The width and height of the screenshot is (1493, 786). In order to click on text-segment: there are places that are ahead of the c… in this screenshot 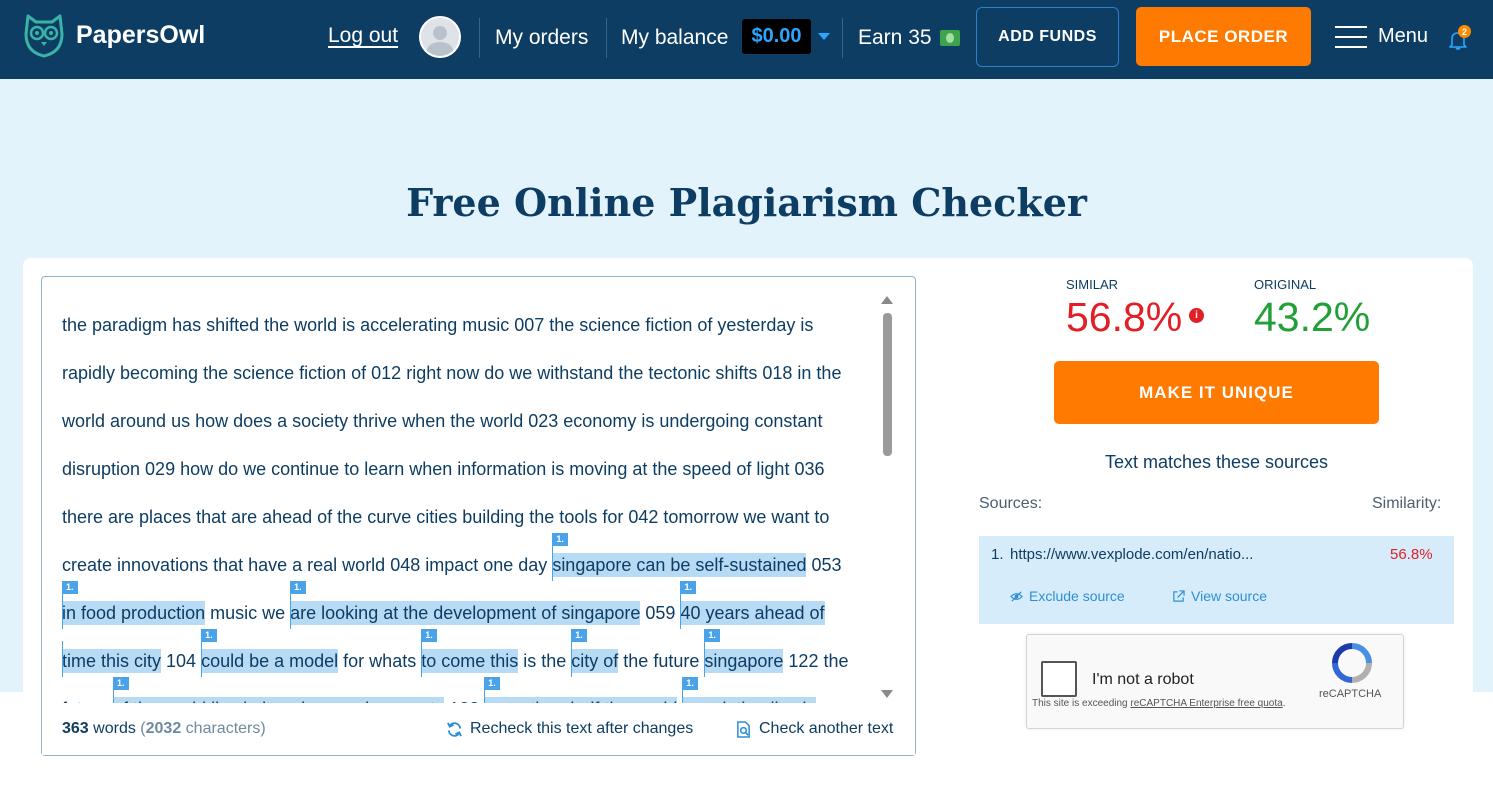, I will do `click(446, 517)`.